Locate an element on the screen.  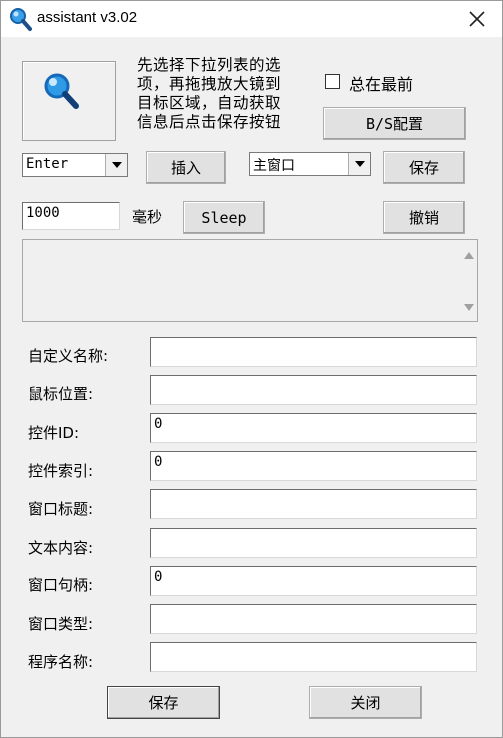
undo-button: 撤销 is located at coordinates (424, 217).